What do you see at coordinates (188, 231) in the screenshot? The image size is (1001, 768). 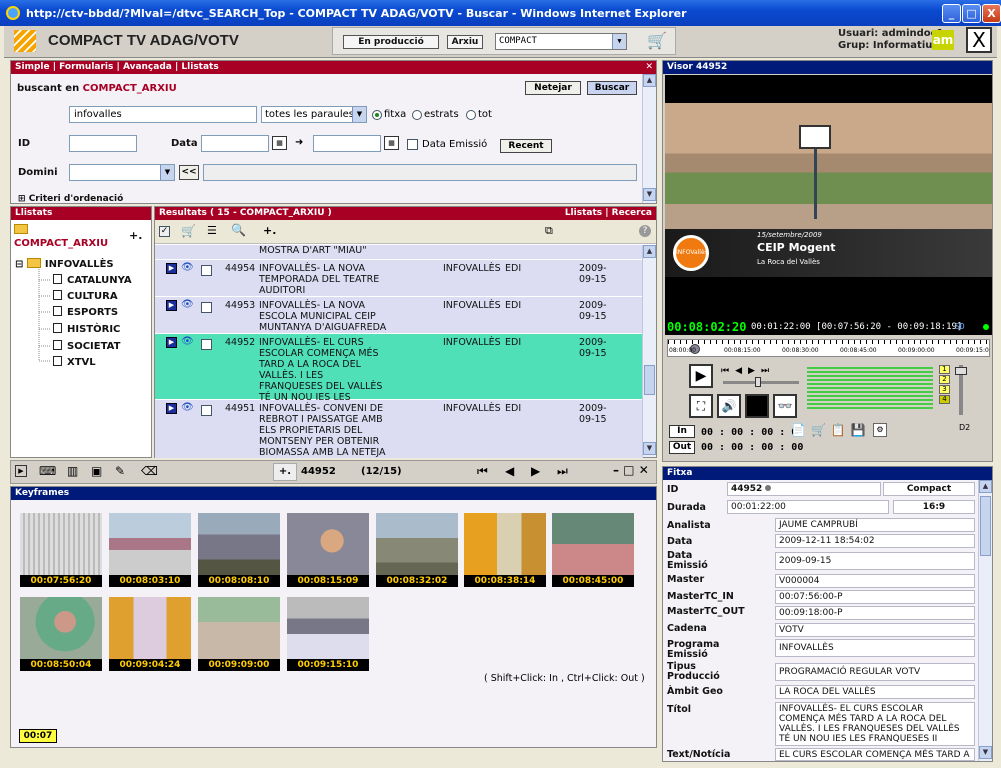 I see `cart-add-icon: 🛒` at bounding box center [188, 231].